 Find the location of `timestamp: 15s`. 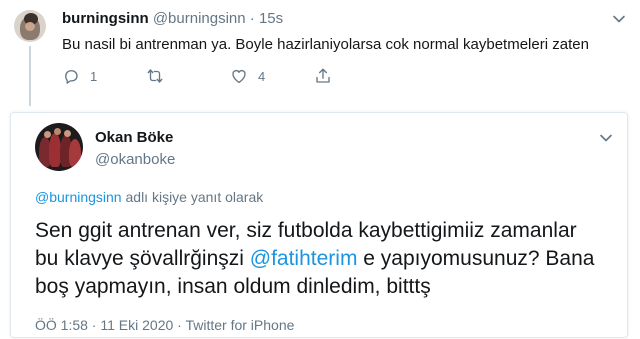

timestamp: 15s is located at coordinates (271, 18).